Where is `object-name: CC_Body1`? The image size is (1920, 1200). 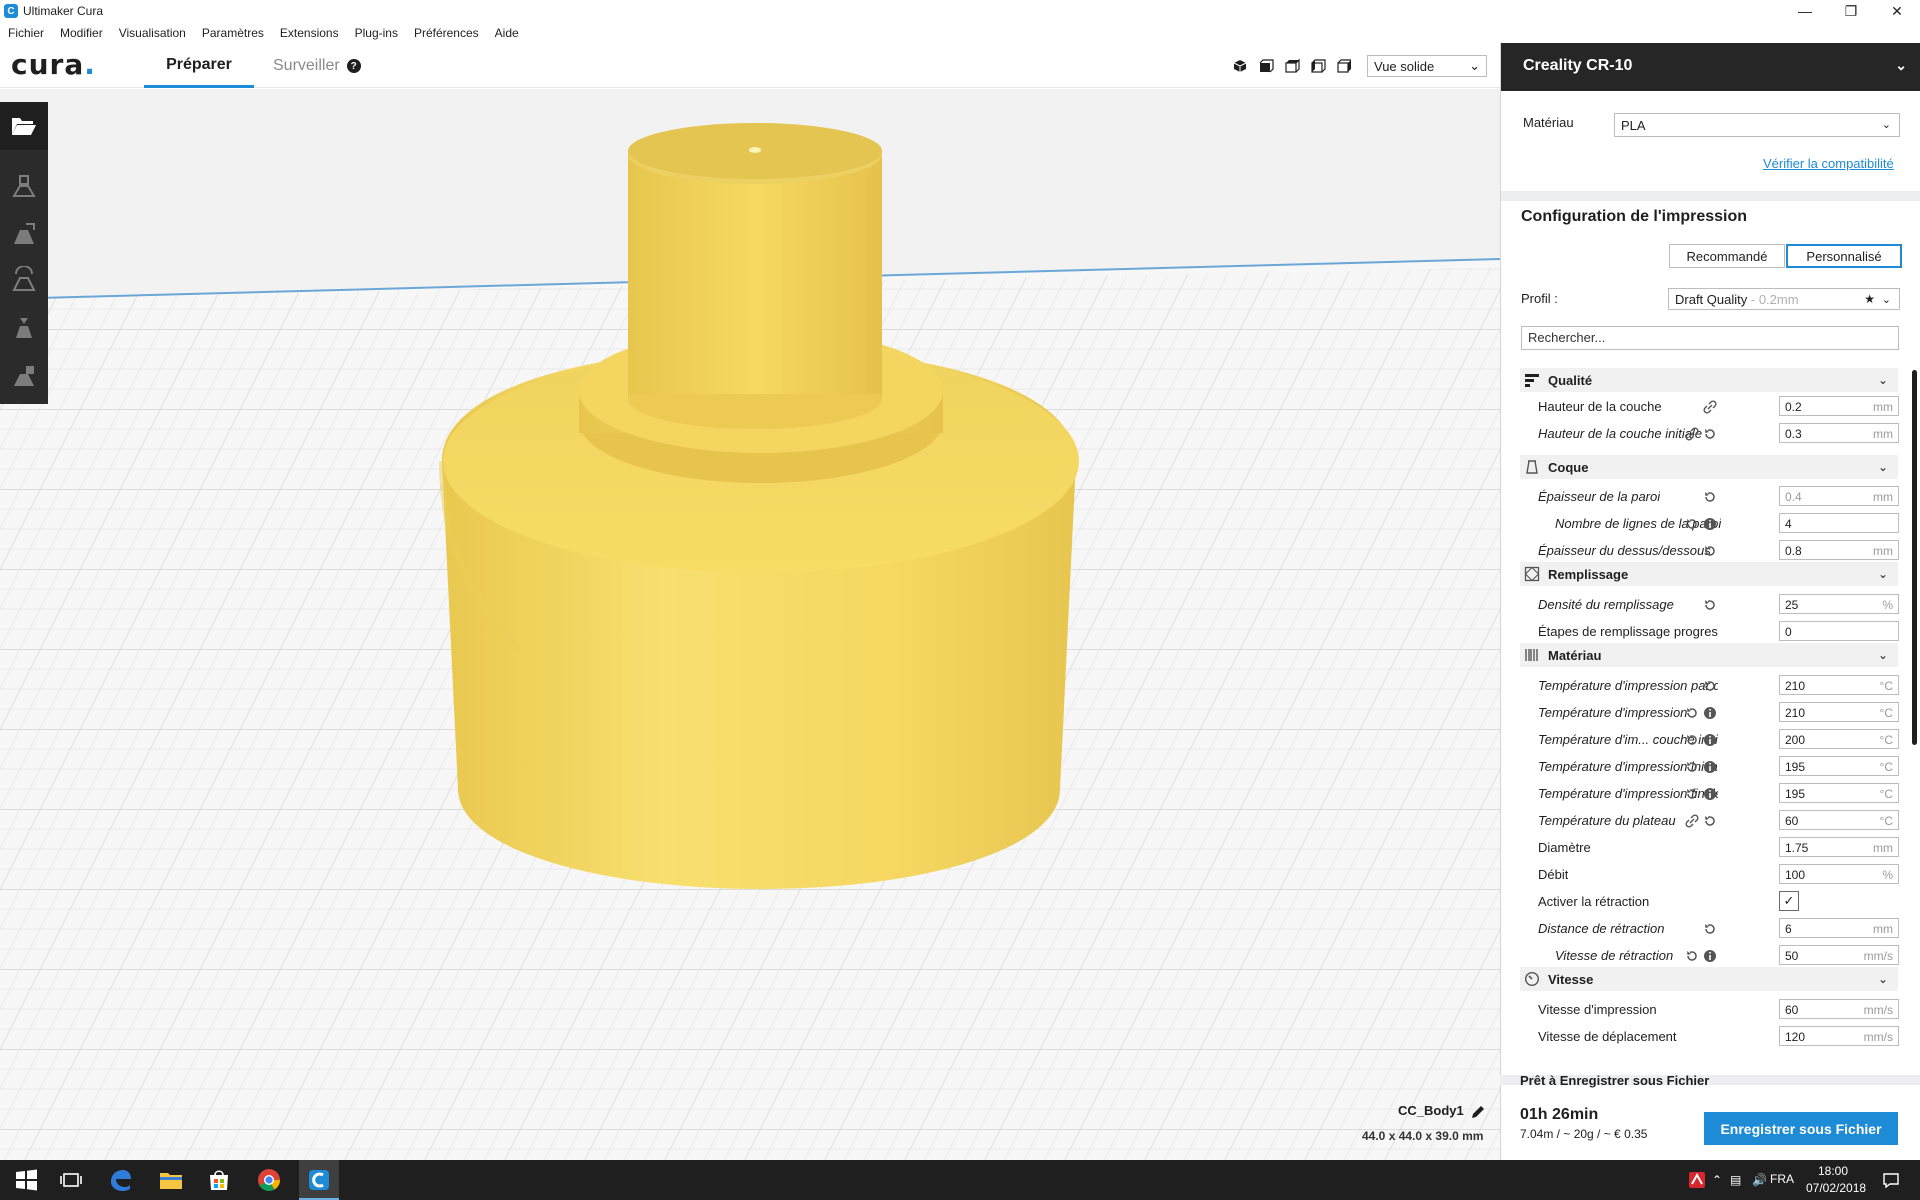
object-name: CC_Body1 is located at coordinates (1431, 1110).